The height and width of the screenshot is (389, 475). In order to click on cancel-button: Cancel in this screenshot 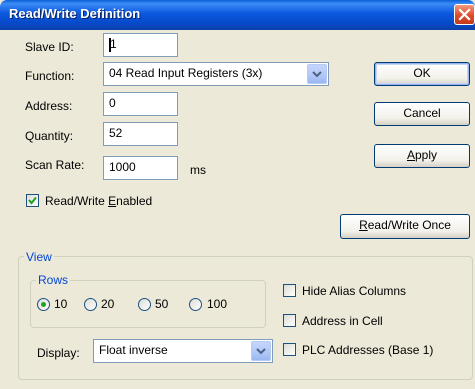, I will do `click(422, 114)`.